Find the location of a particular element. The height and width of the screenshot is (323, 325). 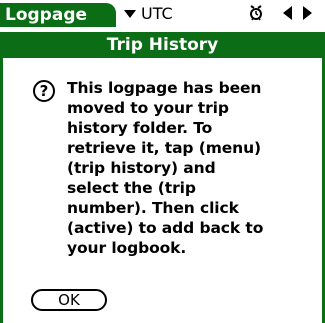

arrow-left-icon is located at coordinates (287, 13).